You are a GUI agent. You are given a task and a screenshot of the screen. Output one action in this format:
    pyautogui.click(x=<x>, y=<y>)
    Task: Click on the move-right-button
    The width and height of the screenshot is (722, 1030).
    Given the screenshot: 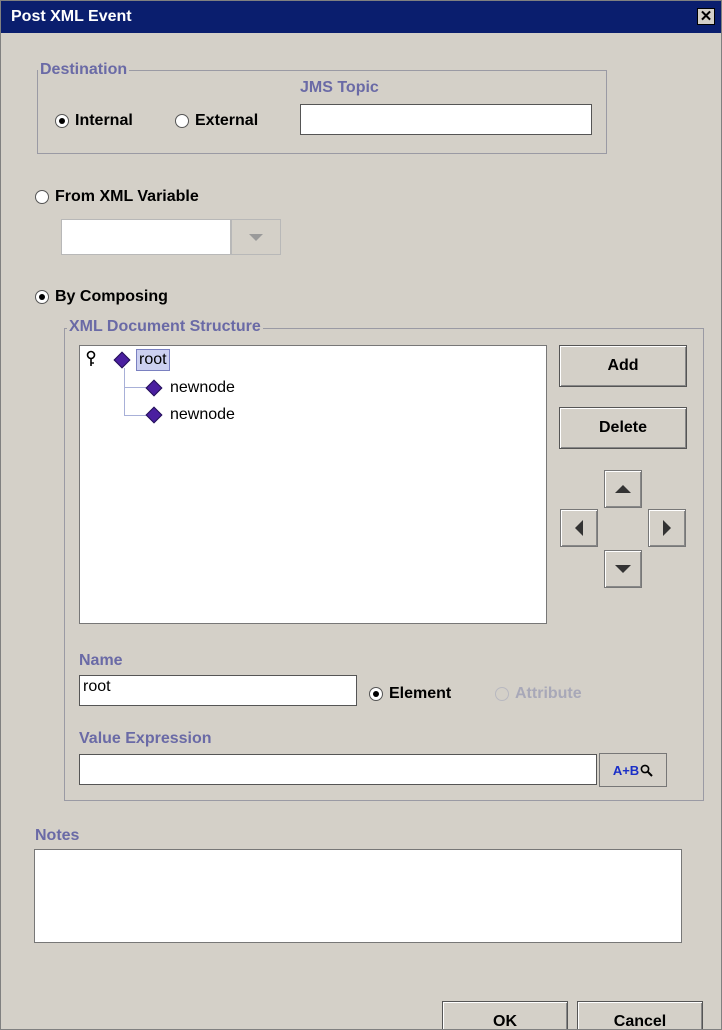 What is the action you would take?
    pyautogui.click(x=667, y=528)
    